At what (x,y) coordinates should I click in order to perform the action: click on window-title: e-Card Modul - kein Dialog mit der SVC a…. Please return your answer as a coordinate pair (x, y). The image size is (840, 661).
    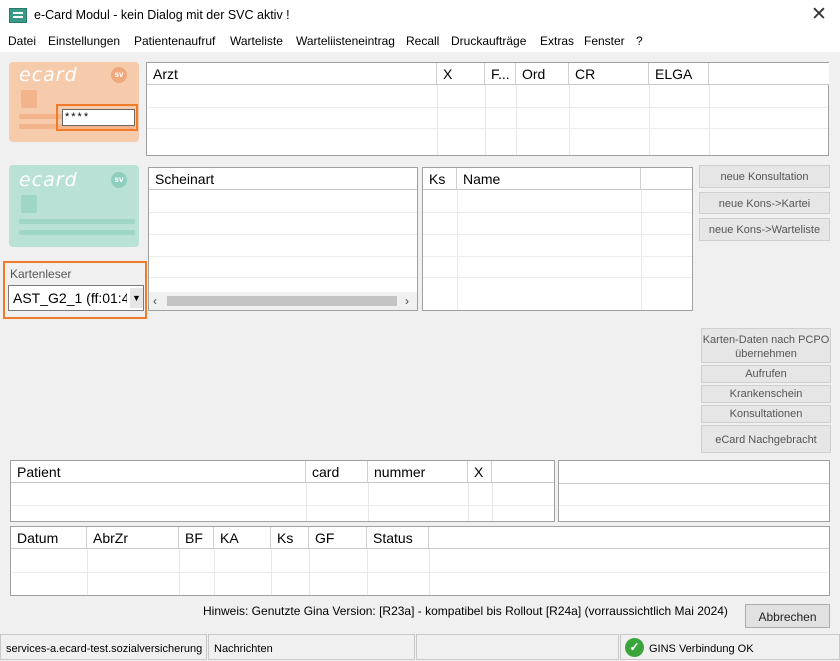
    Looking at the image, I should click on (162, 15).